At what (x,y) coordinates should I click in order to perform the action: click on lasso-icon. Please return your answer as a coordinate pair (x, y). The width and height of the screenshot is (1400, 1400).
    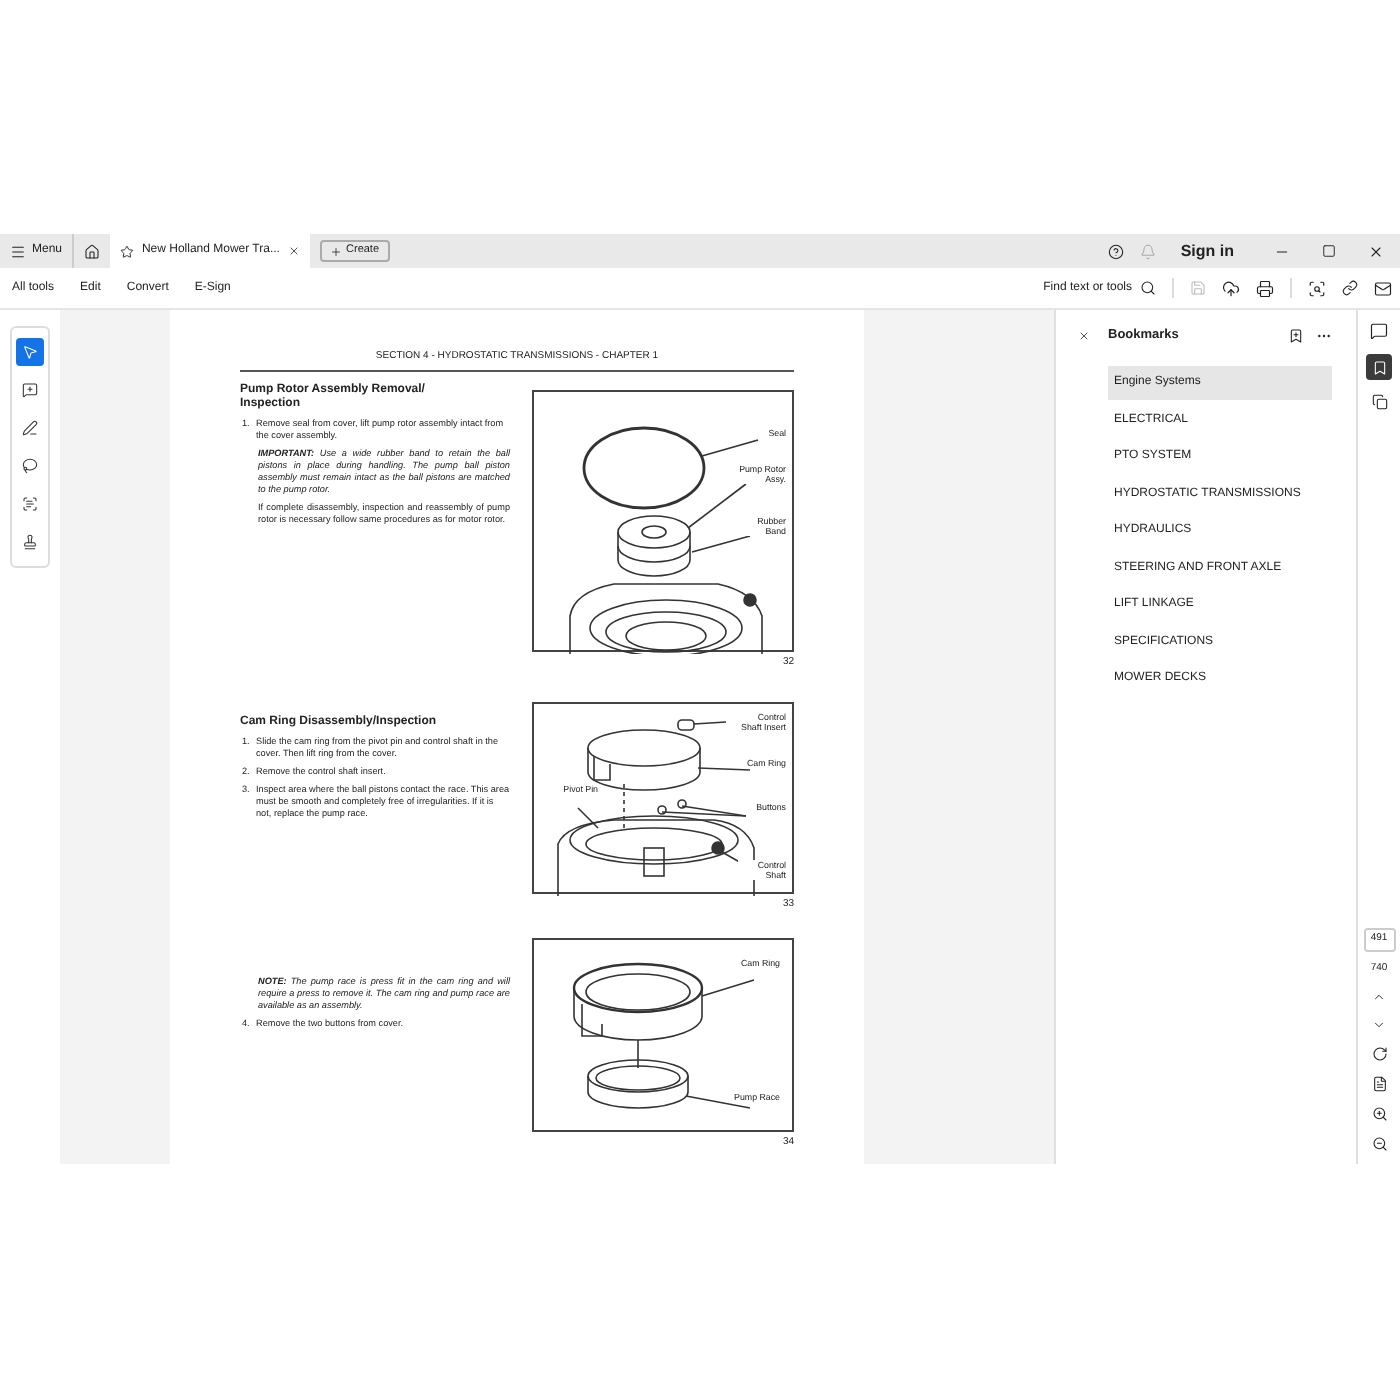
    Looking at the image, I should click on (30, 466).